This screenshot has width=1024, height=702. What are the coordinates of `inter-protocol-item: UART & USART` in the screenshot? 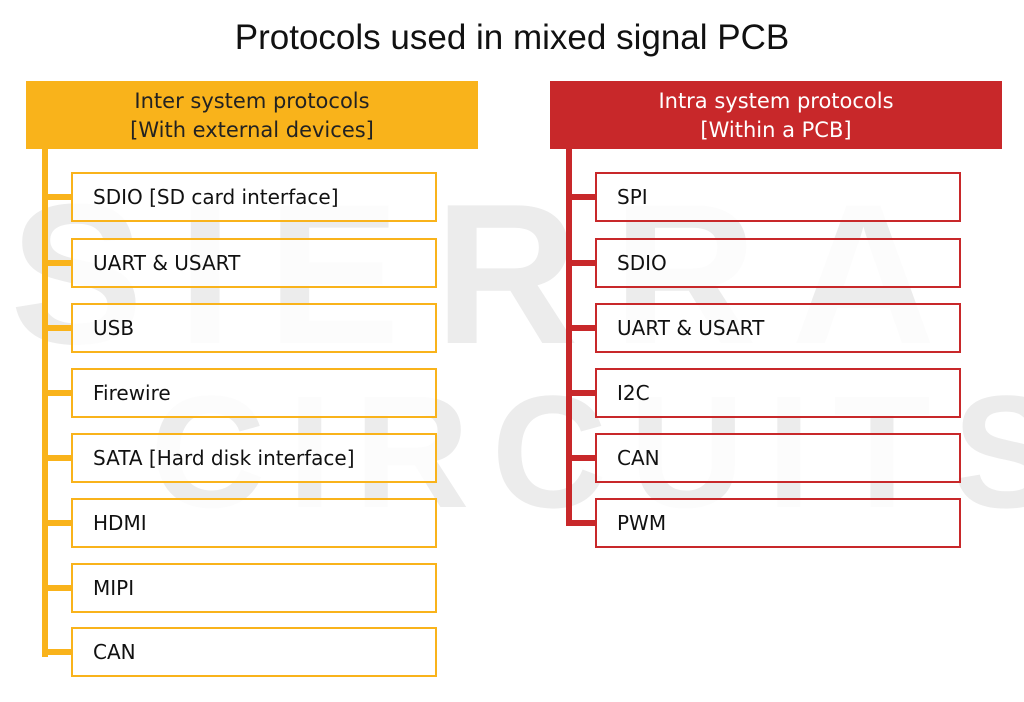 It's located at (254, 263).